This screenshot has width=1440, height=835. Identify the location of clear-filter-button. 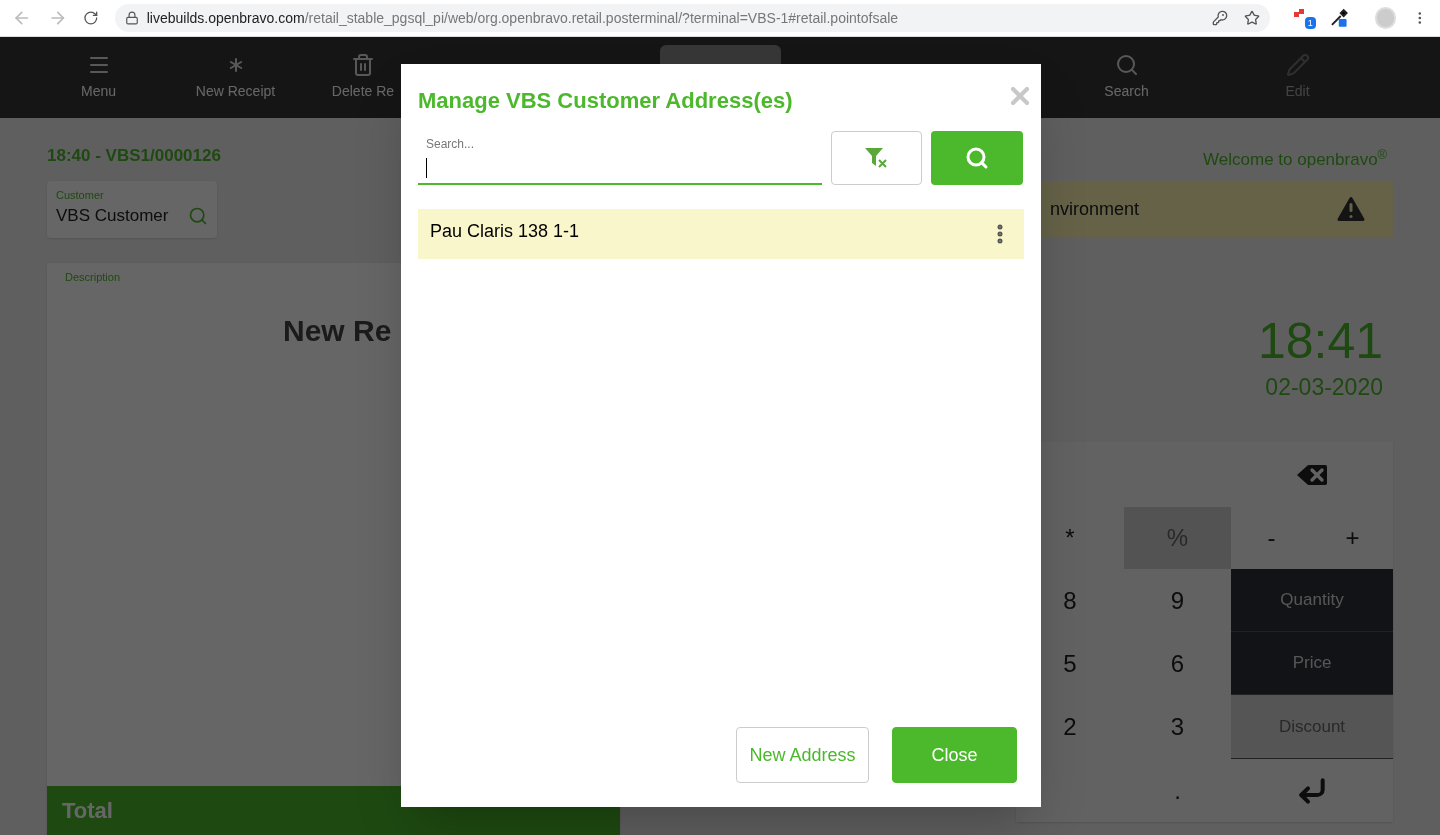
(876, 158).